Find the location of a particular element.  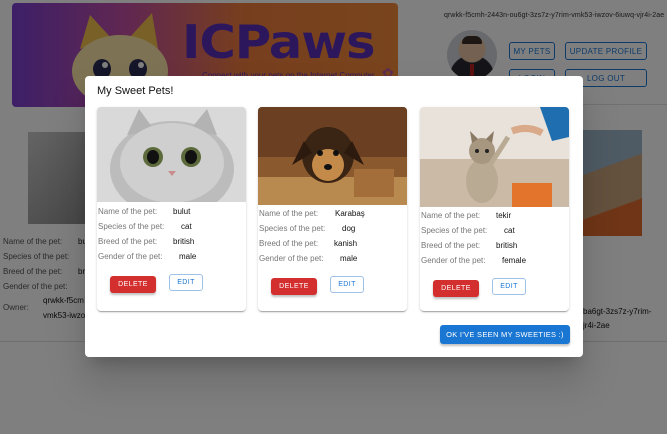

cat-playing-photo-icon is located at coordinates (494, 157).